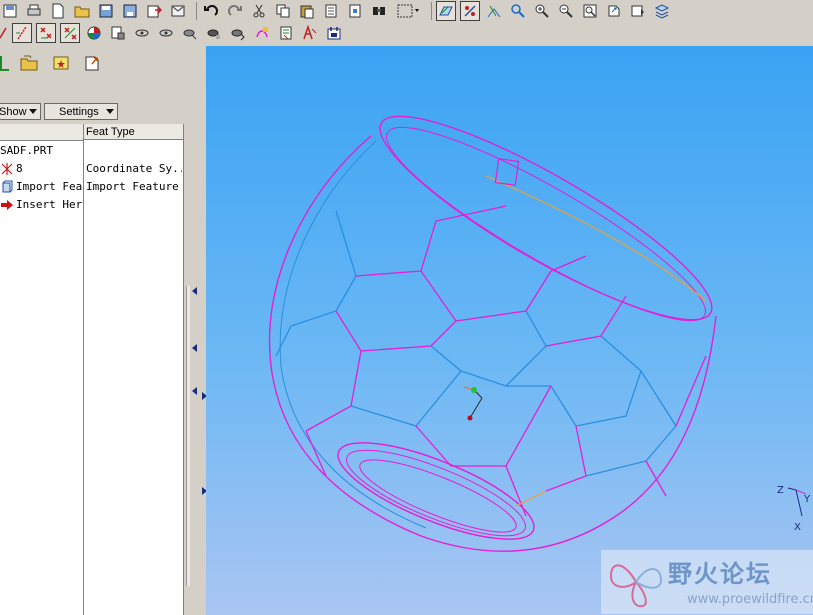 Image resolution: width=813 pixels, height=615 pixels. I want to click on datum-axis-toggle-icon, so click(470, 11).